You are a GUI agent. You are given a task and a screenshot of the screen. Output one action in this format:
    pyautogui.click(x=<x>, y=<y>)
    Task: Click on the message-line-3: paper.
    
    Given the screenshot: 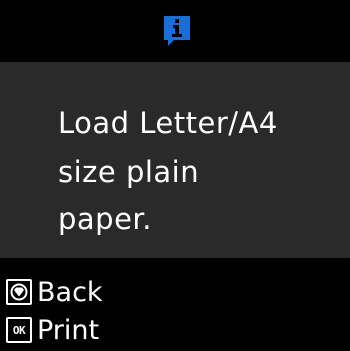 What is the action you would take?
    pyautogui.click(x=105, y=219)
    